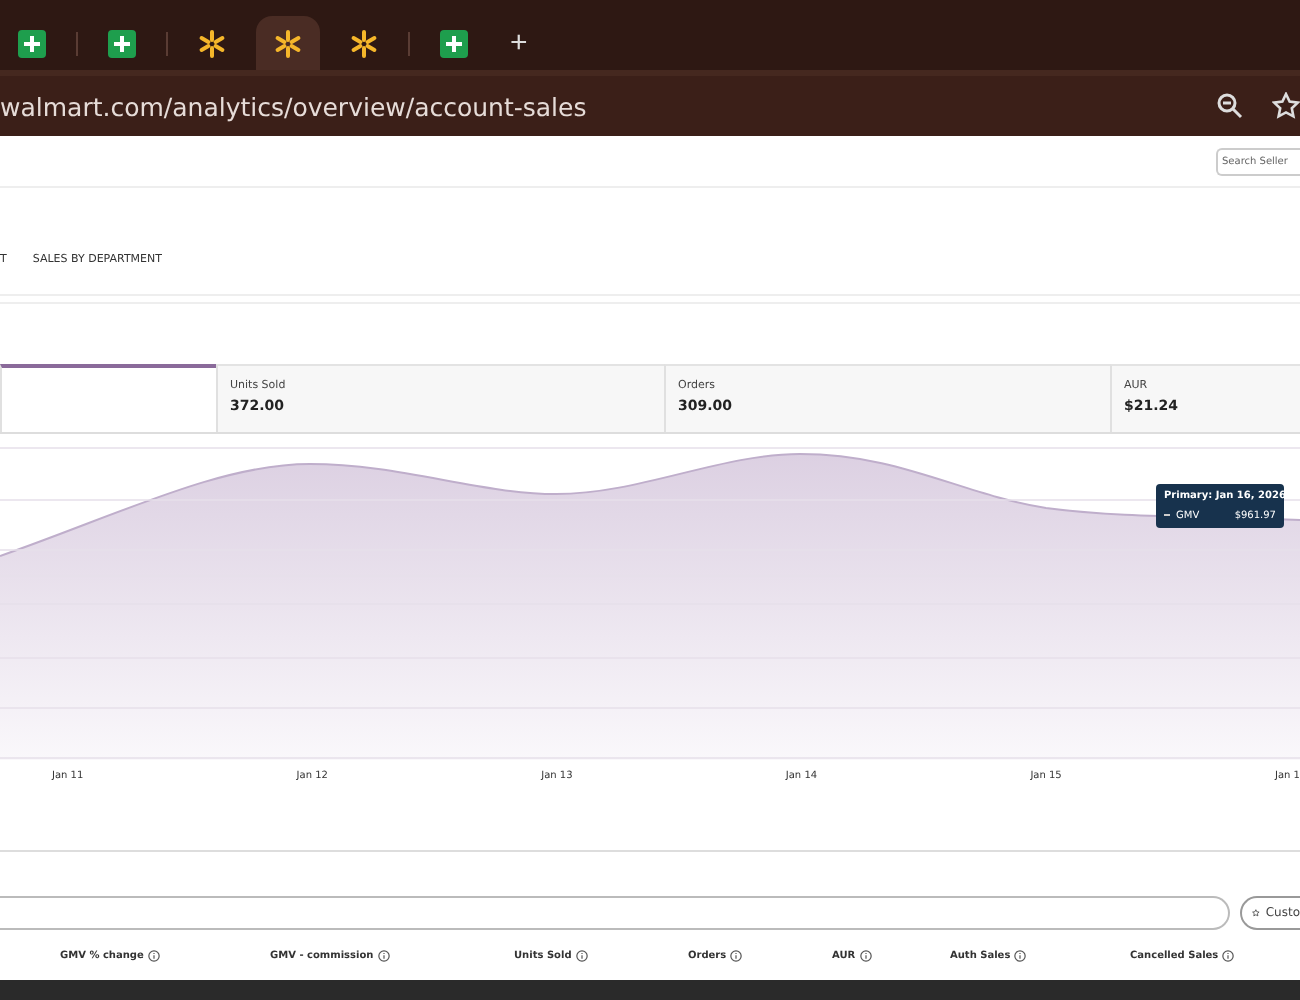 The width and height of the screenshot is (1300, 1000). I want to click on new-tab-button: +, so click(519, 43).